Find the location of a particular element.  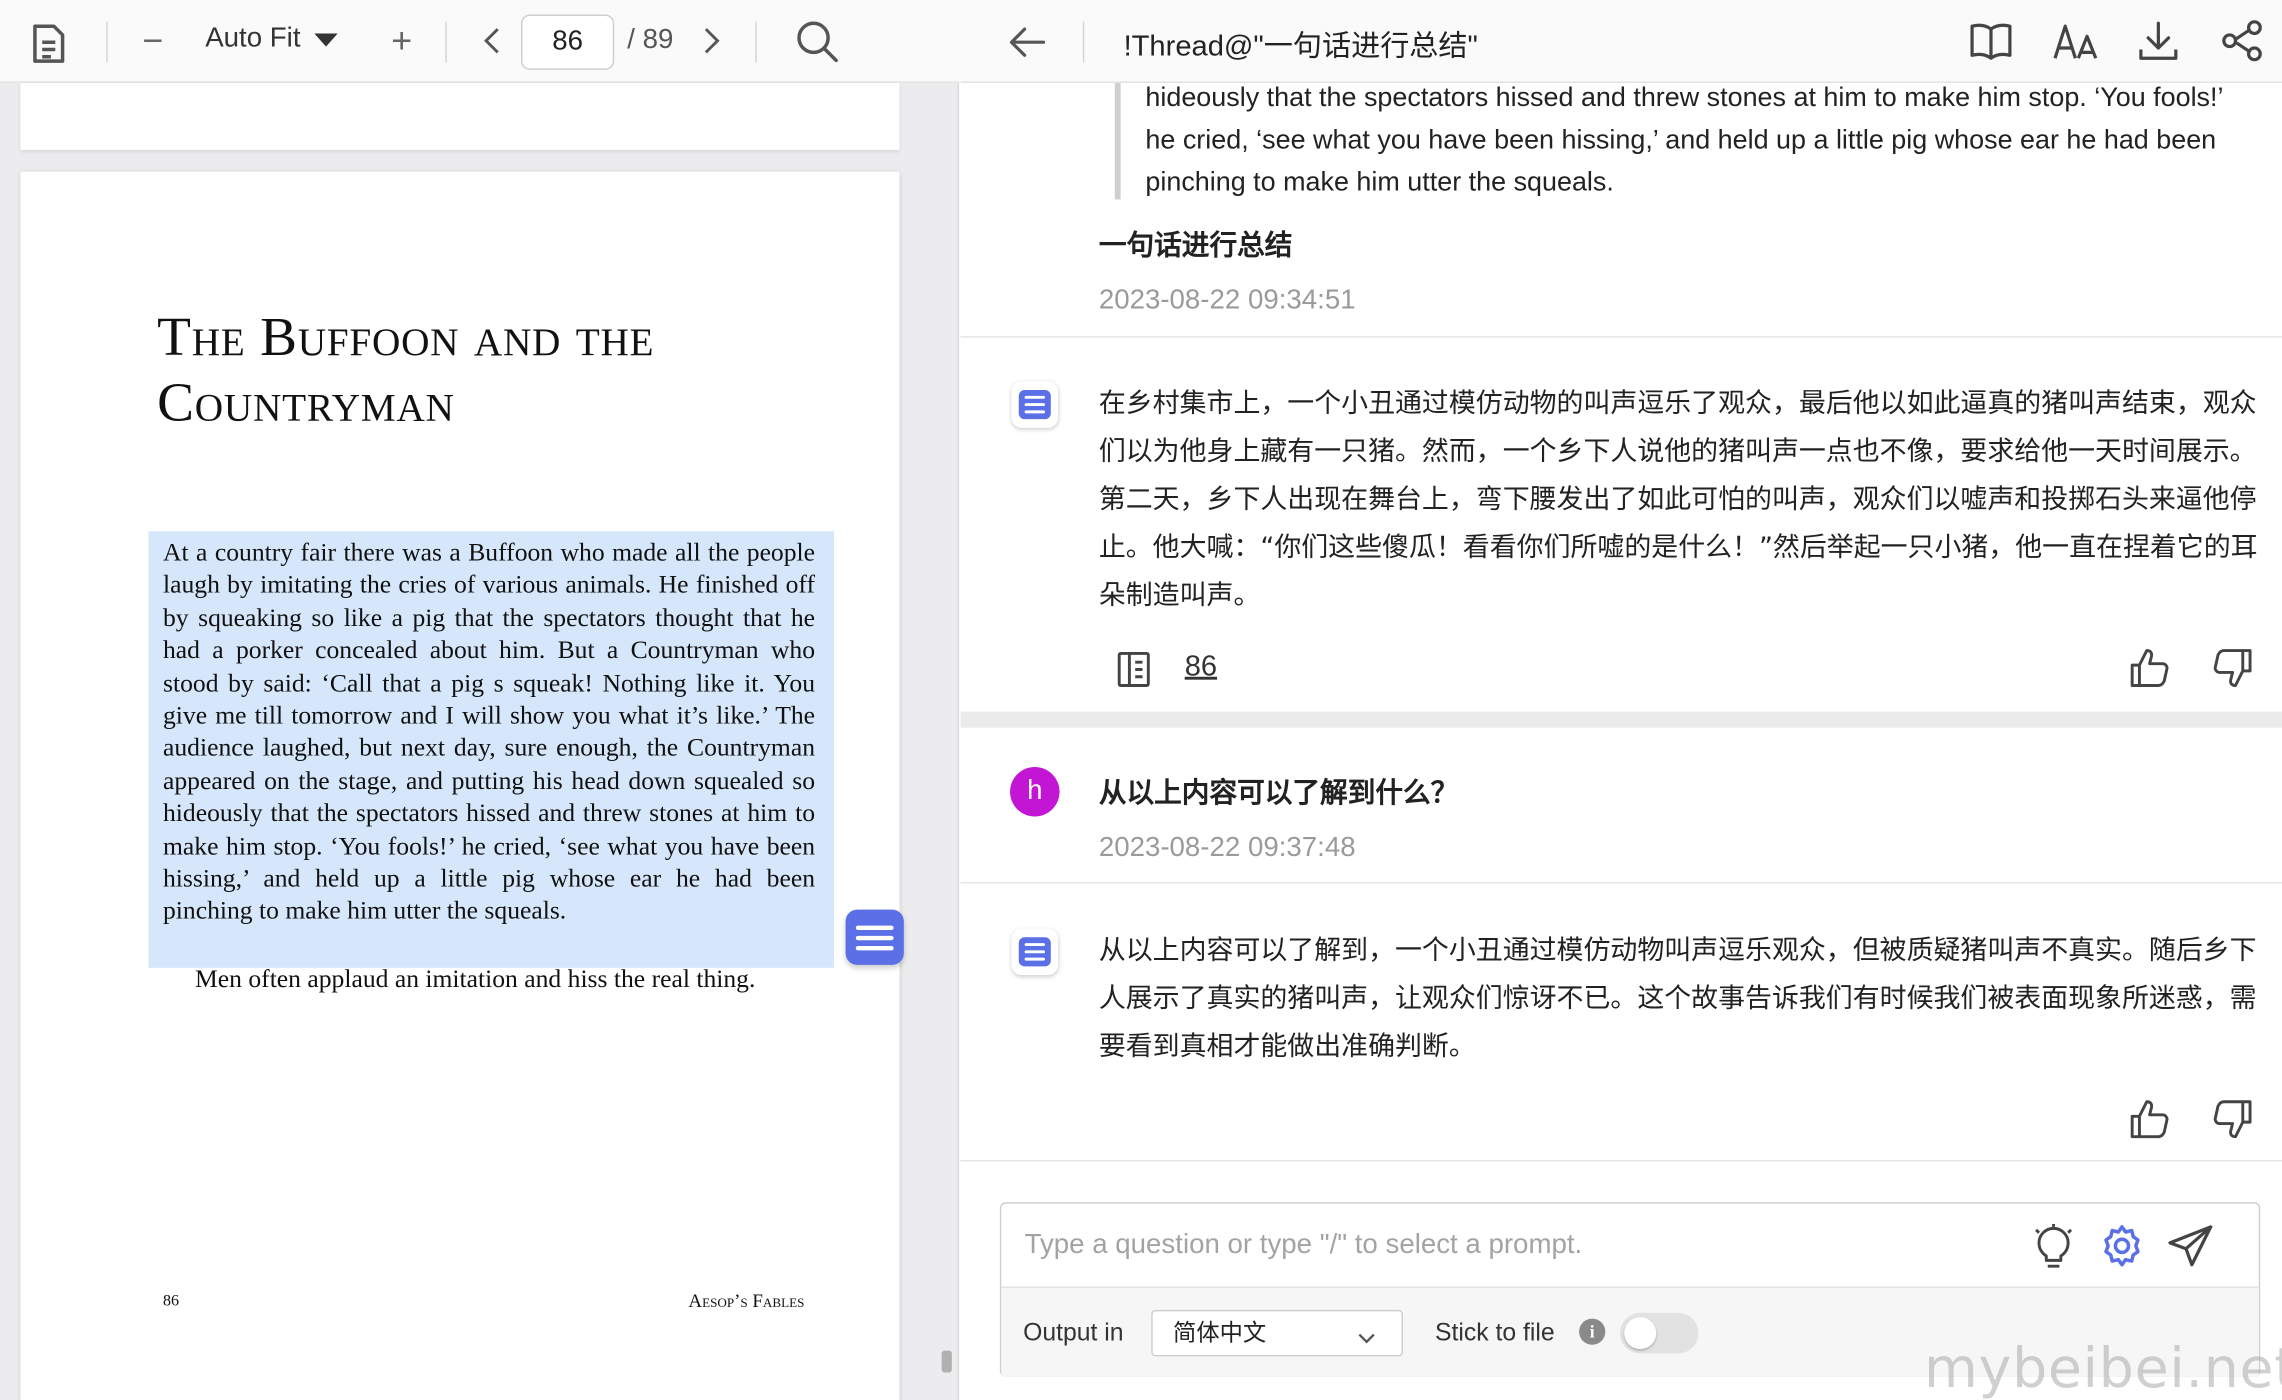

watermark: mybeibei.net is located at coordinates (2103, 1368).